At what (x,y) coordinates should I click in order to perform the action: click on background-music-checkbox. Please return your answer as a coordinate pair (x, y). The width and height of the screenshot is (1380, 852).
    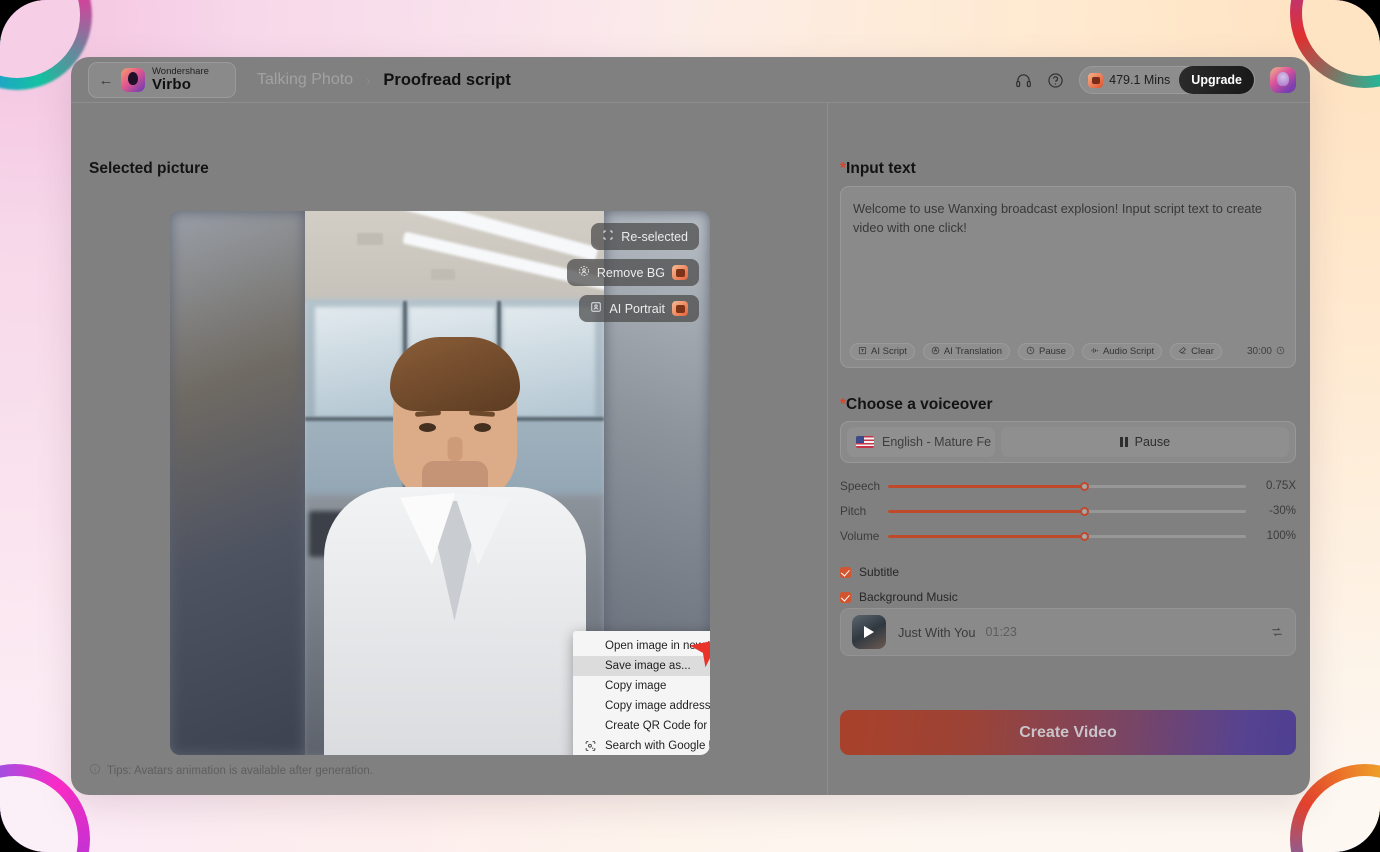
    Looking at the image, I should click on (845, 597).